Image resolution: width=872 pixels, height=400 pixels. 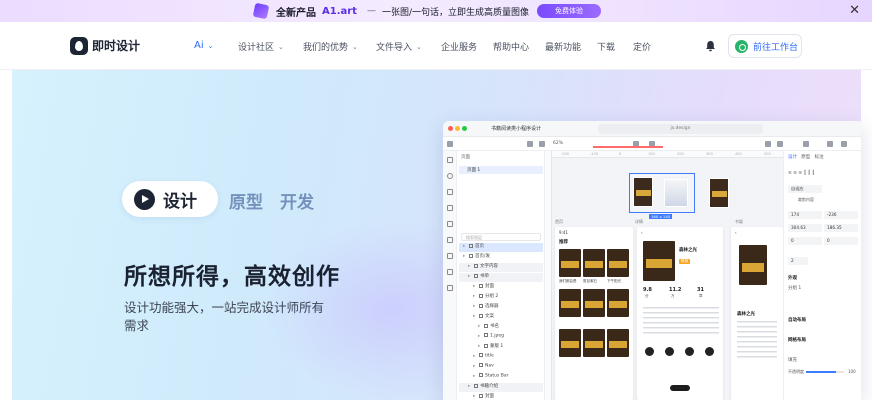 I want to click on stat-chapters: 31, so click(x=700, y=290).